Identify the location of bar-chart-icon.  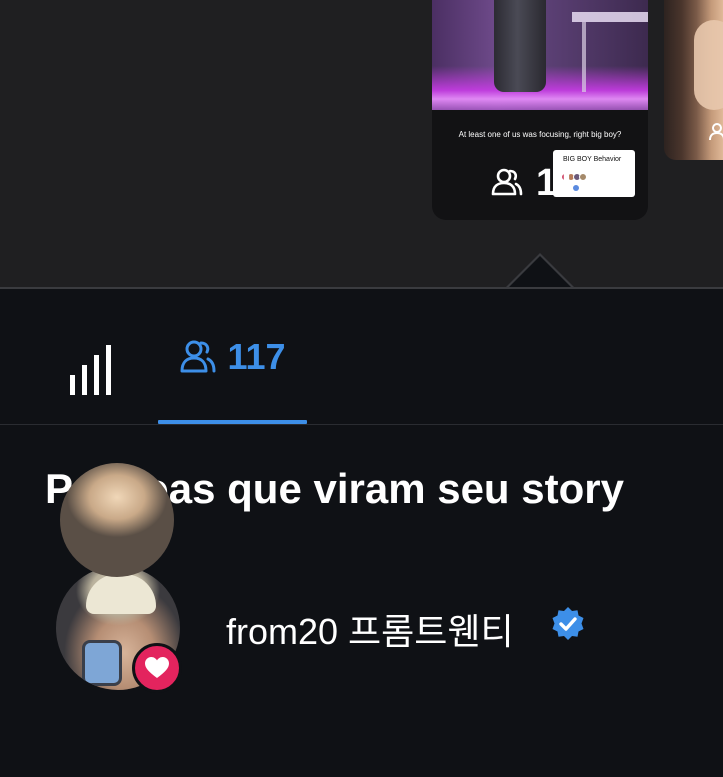
(90, 370).